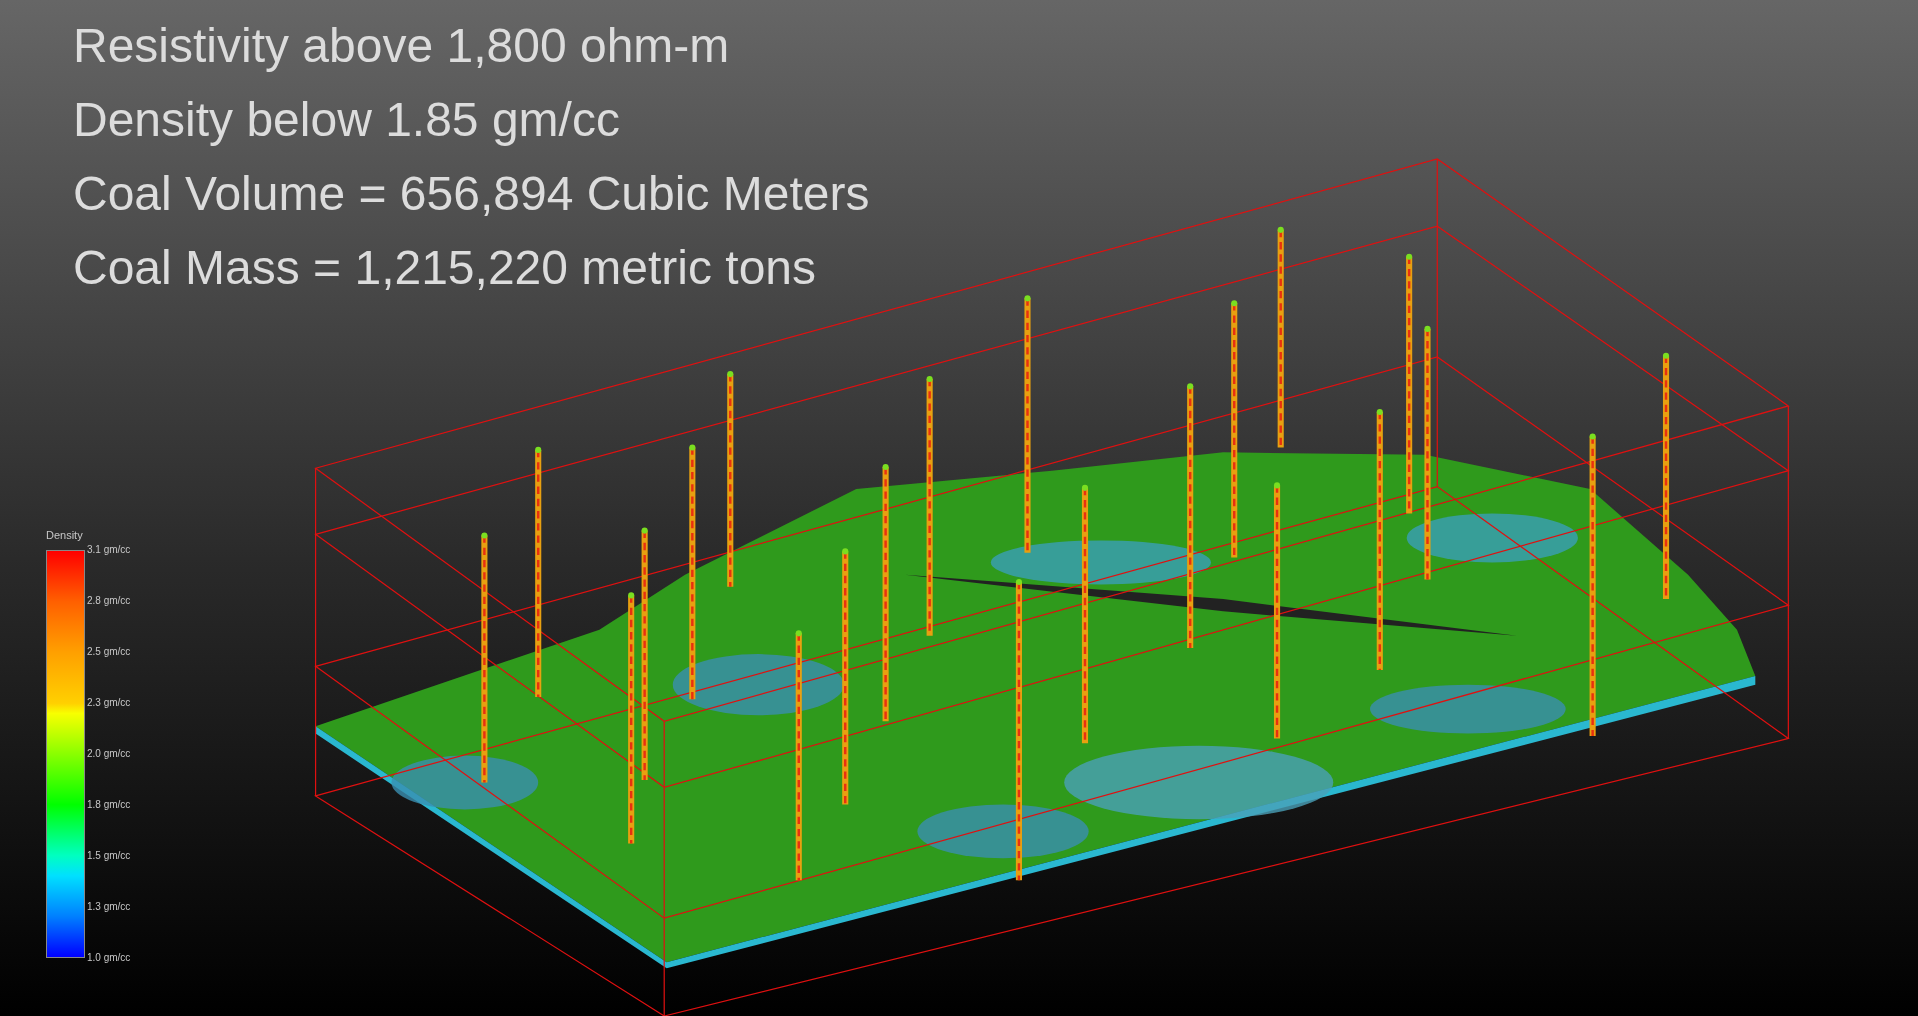 The image size is (1918, 1016). I want to click on legend-label: 1.8 gm/cc, so click(109, 804).